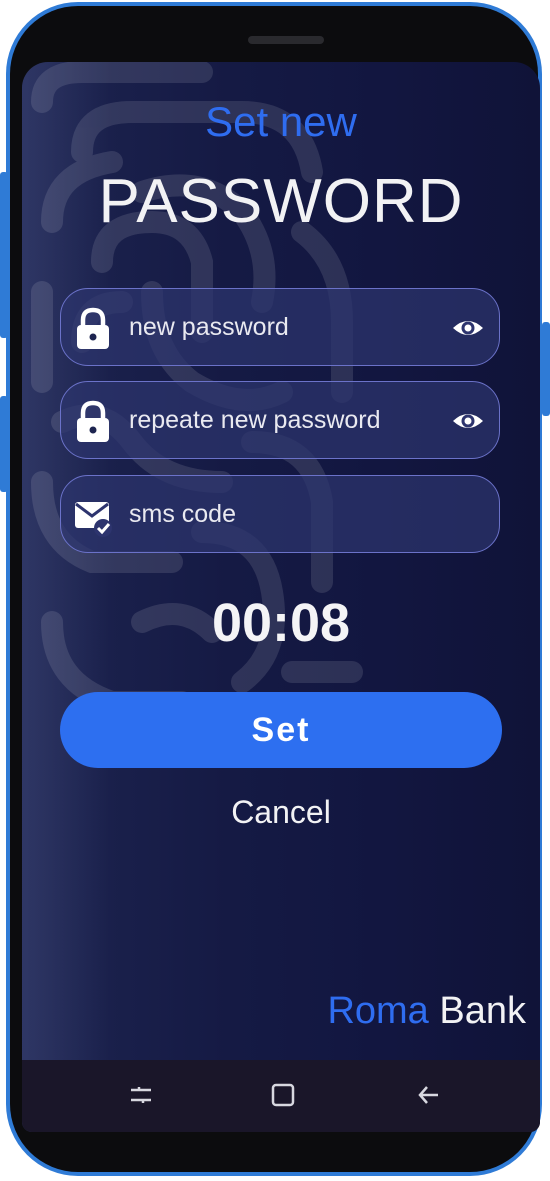 This screenshot has height=1181, width=550. What do you see at coordinates (280, 514) in the screenshot?
I see `sms-code-field: sms code` at bounding box center [280, 514].